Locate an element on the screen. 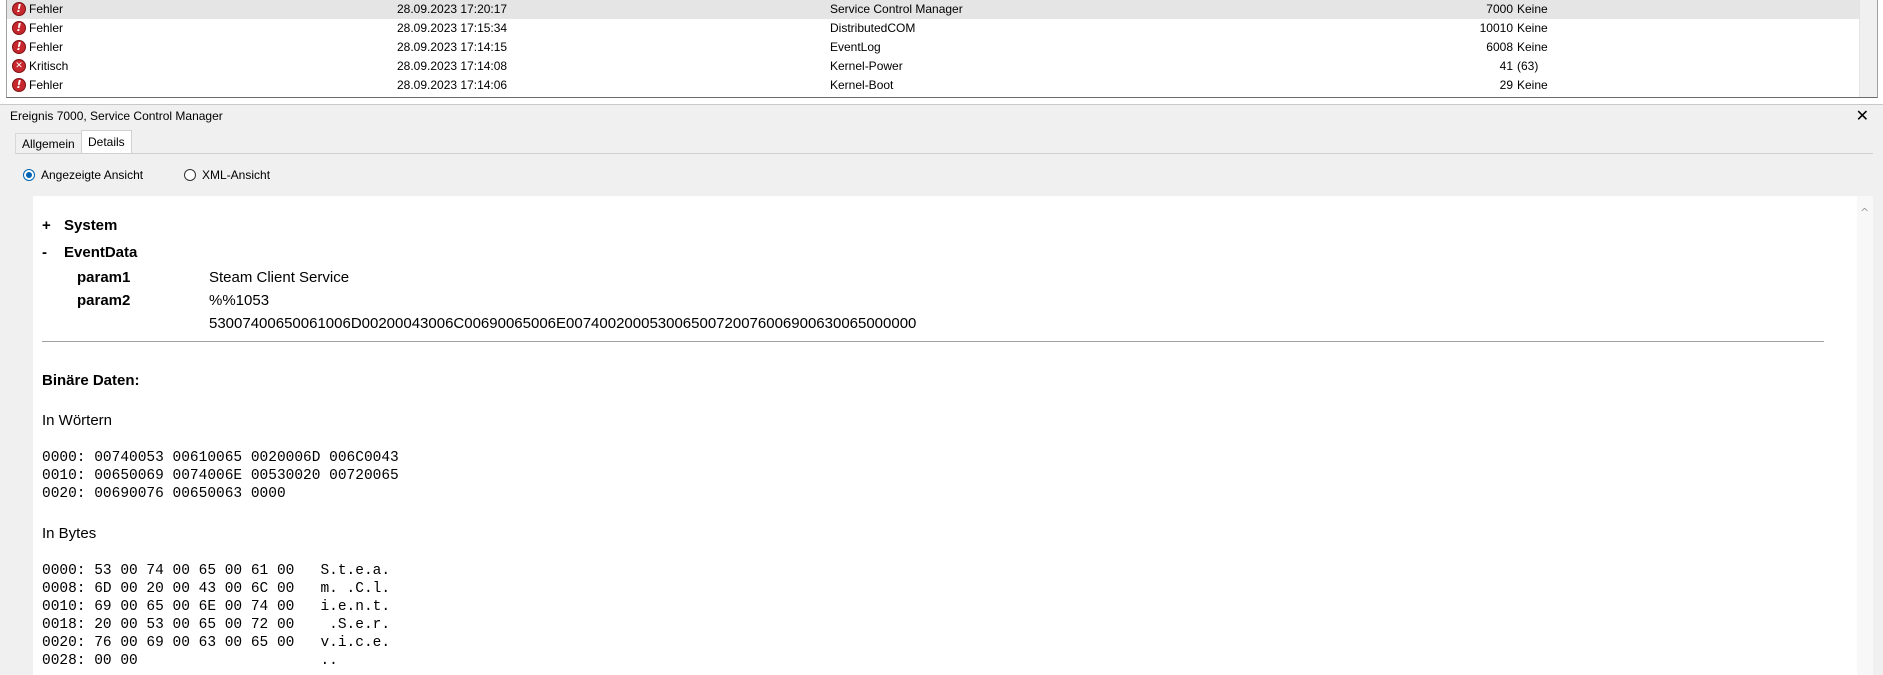 The height and width of the screenshot is (675, 1883). critical-icon is located at coordinates (19, 66).